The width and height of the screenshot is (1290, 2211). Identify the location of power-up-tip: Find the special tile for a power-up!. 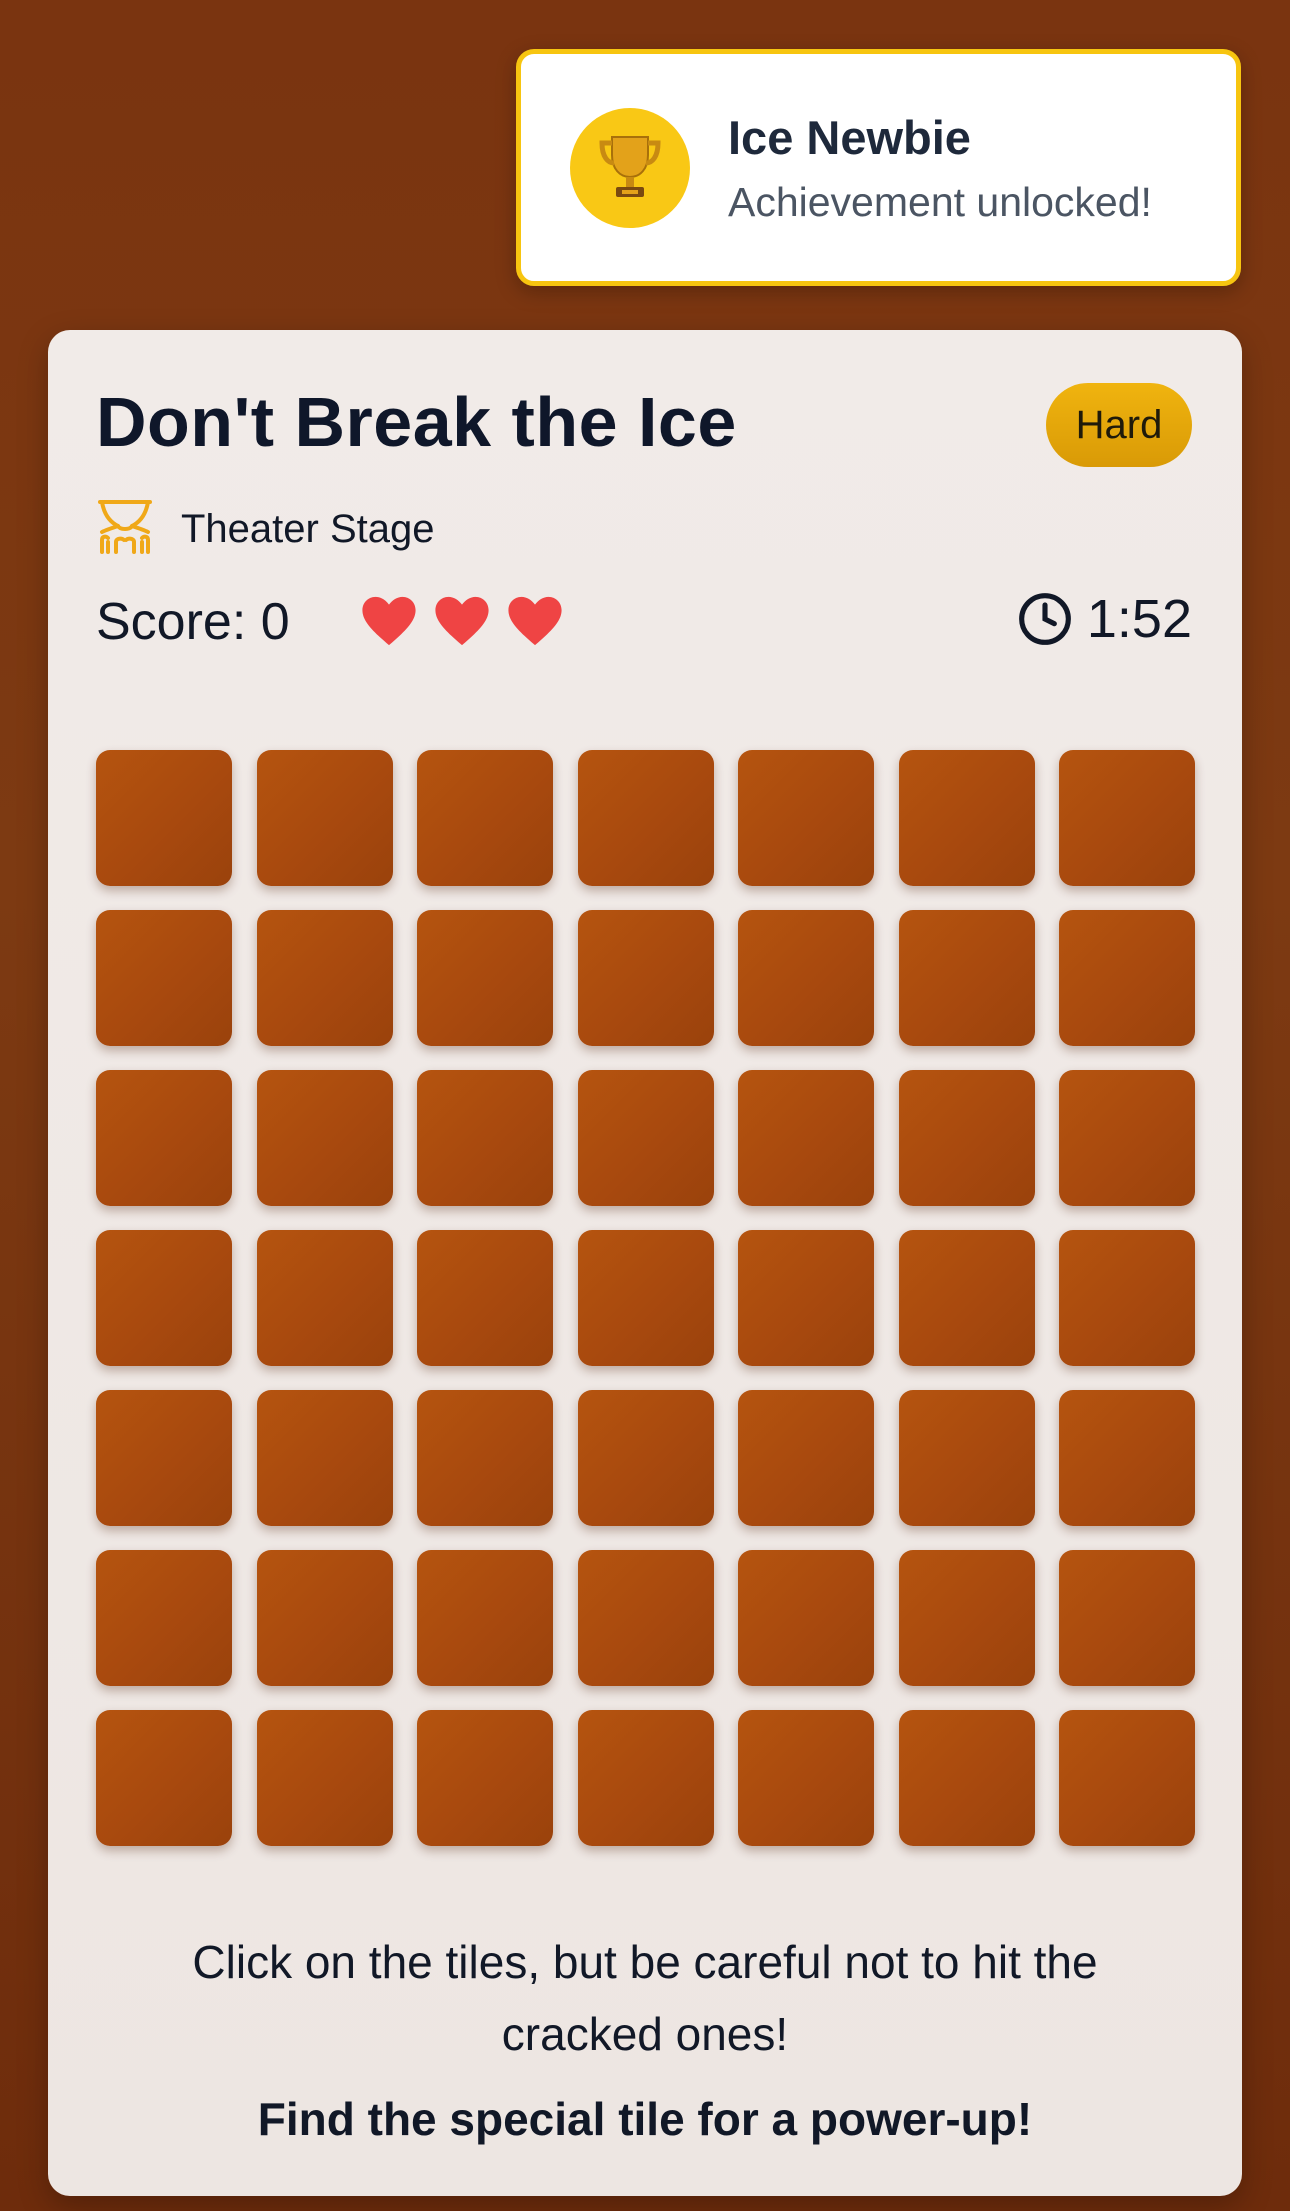
(645, 2119).